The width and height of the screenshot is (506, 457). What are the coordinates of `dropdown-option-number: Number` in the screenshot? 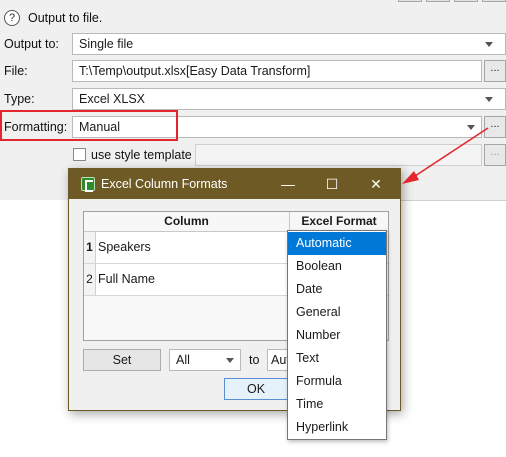 It's located at (337, 335).